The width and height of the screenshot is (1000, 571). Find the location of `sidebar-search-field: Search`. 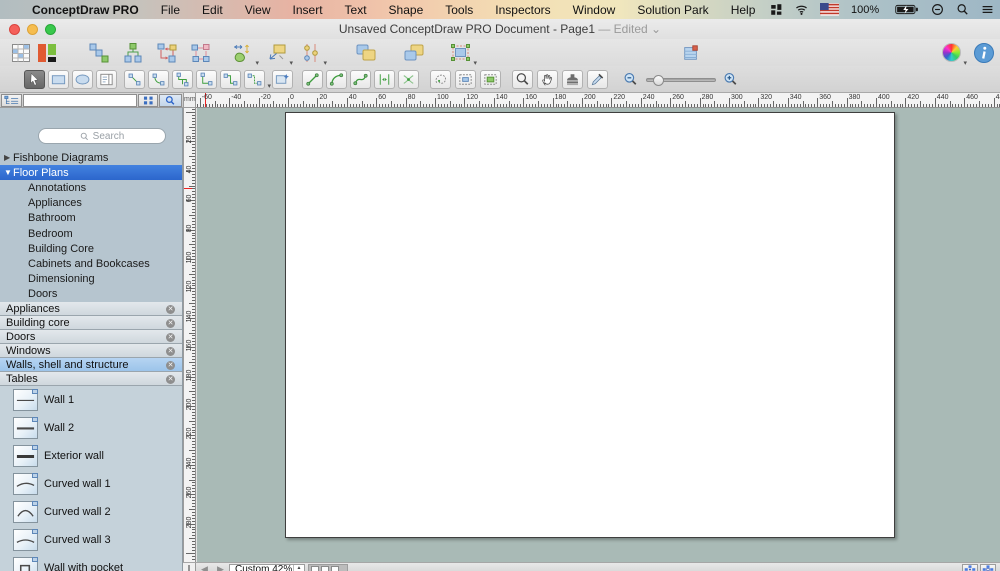

sidebar-search-field: Search is located at coordinates (102, 136).